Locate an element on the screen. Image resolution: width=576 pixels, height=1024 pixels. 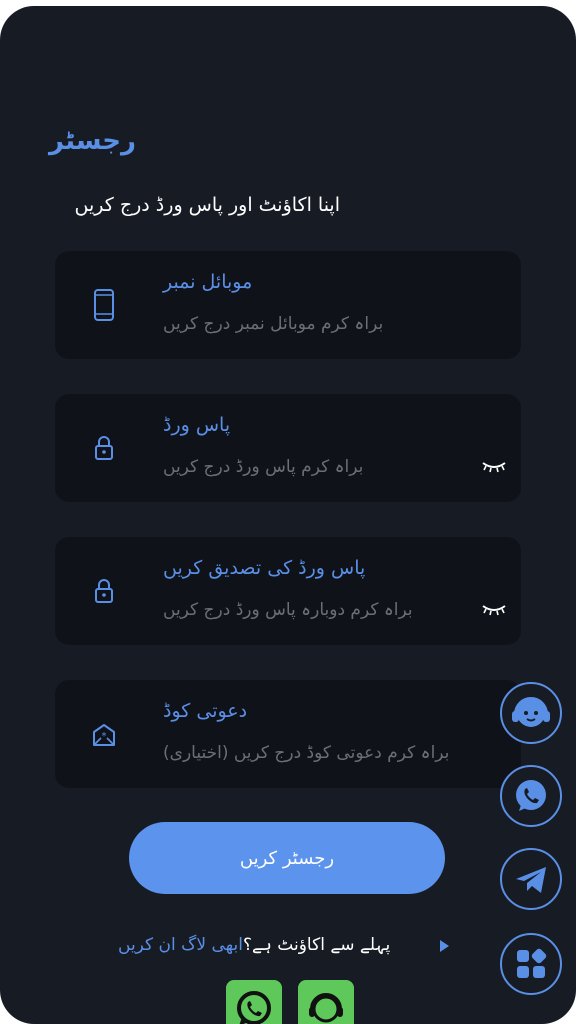
login-question: پہلے سے اکاؤنٹ ہے؟ is located at coordinates (316, 945).